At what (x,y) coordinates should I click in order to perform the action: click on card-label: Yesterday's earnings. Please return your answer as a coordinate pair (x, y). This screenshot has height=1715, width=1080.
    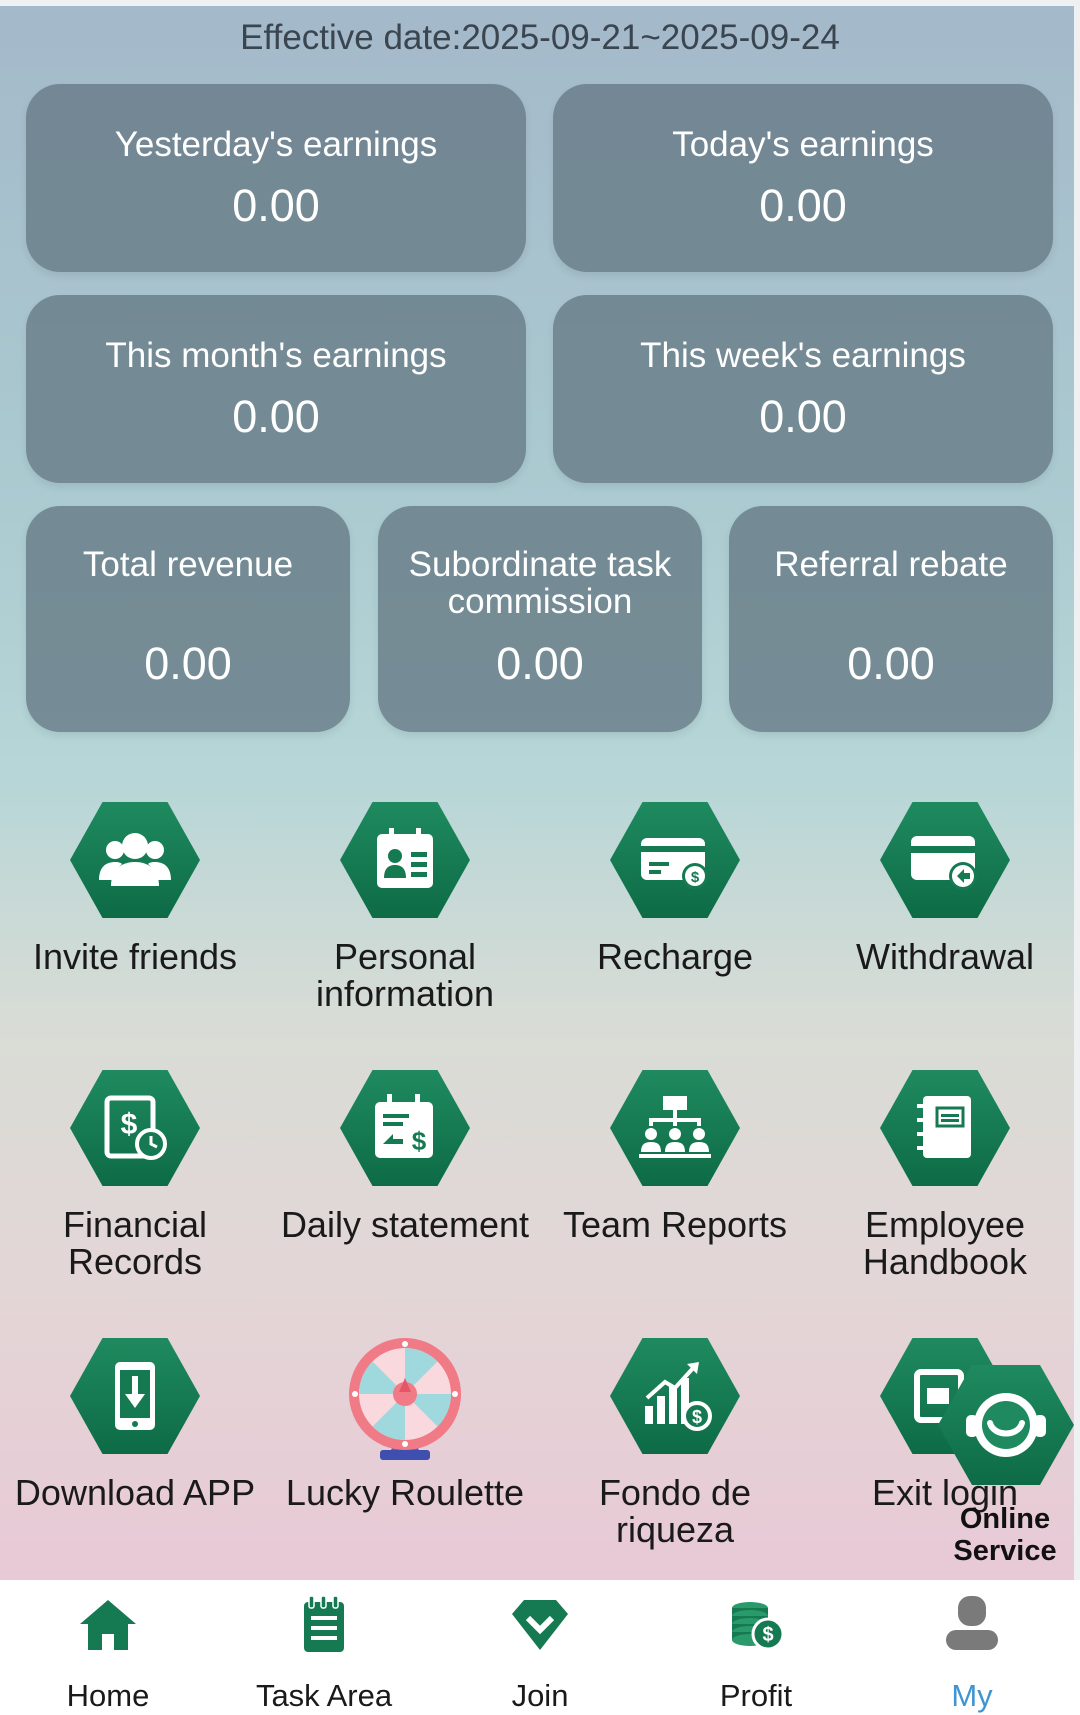
    Looking at the image, I should click on (276, 144).